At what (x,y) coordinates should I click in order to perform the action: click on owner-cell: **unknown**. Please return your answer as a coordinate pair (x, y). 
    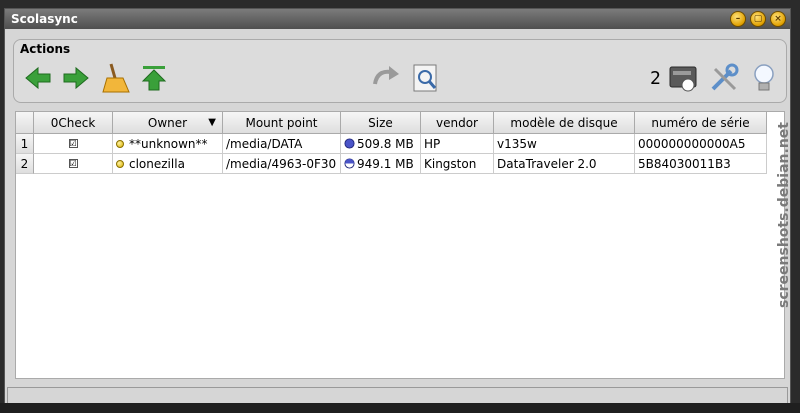
    Looking at the image, I should click on (168, 144).